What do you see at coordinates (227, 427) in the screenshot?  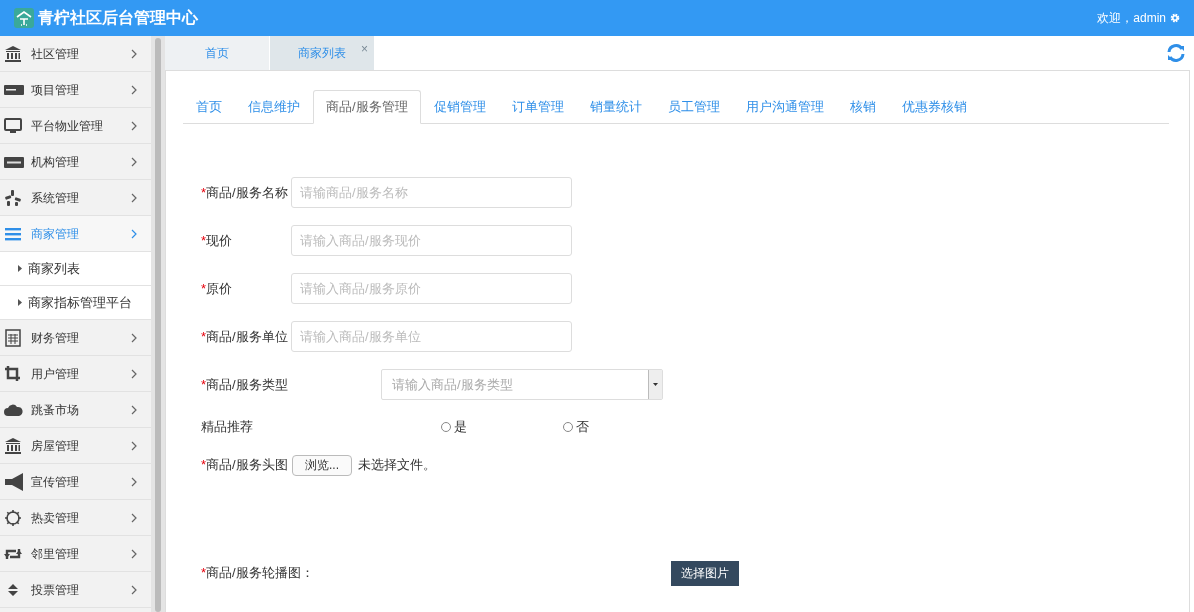 I see `field-label: 精品推荐` at bounding box center [227, 427].